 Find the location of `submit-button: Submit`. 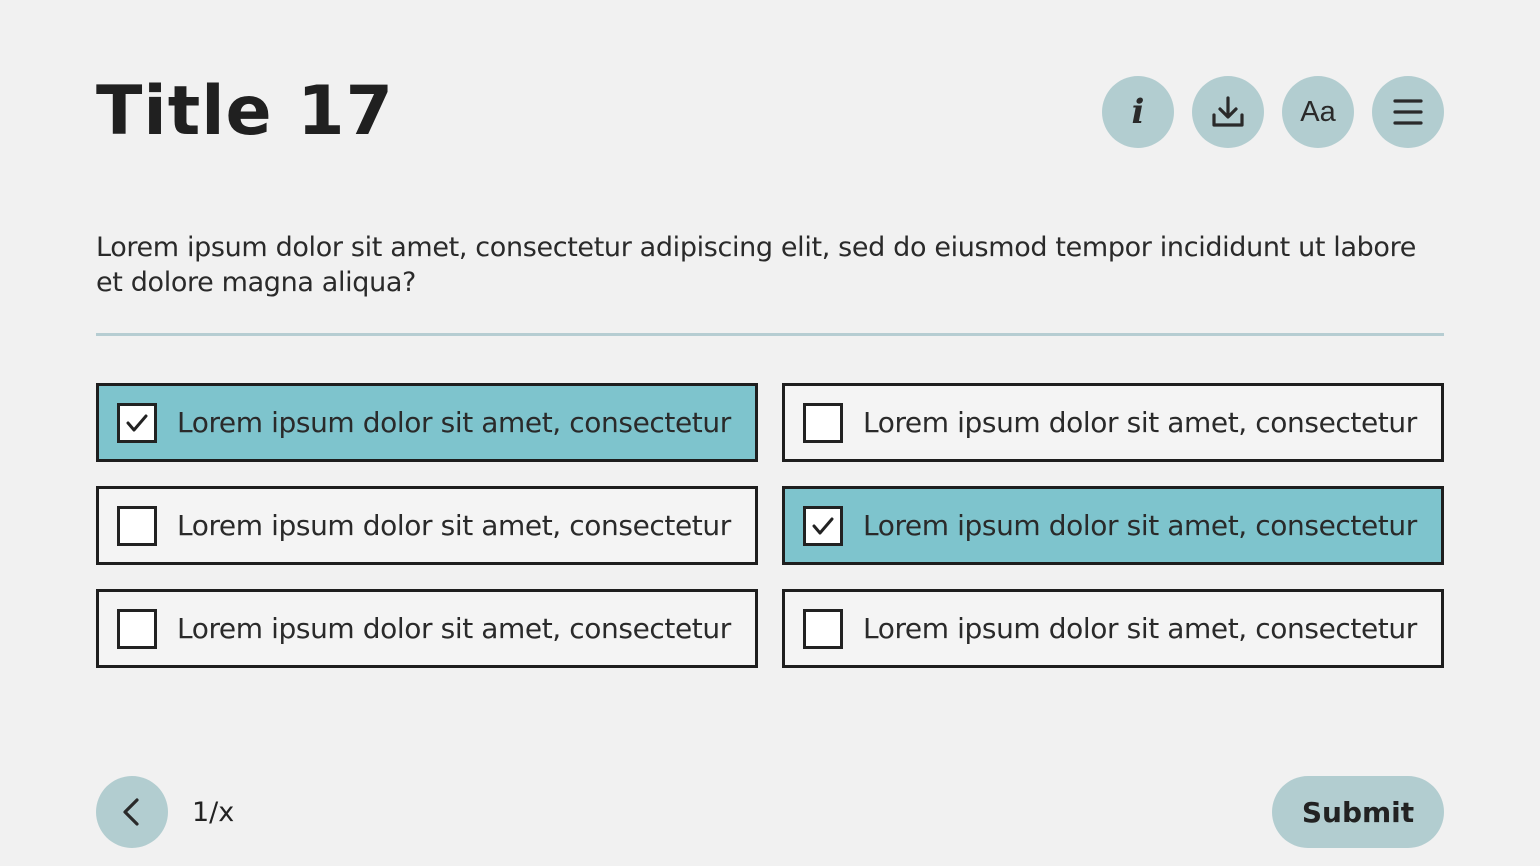

submit-button: Submit is located at coordinates (1358, 812).